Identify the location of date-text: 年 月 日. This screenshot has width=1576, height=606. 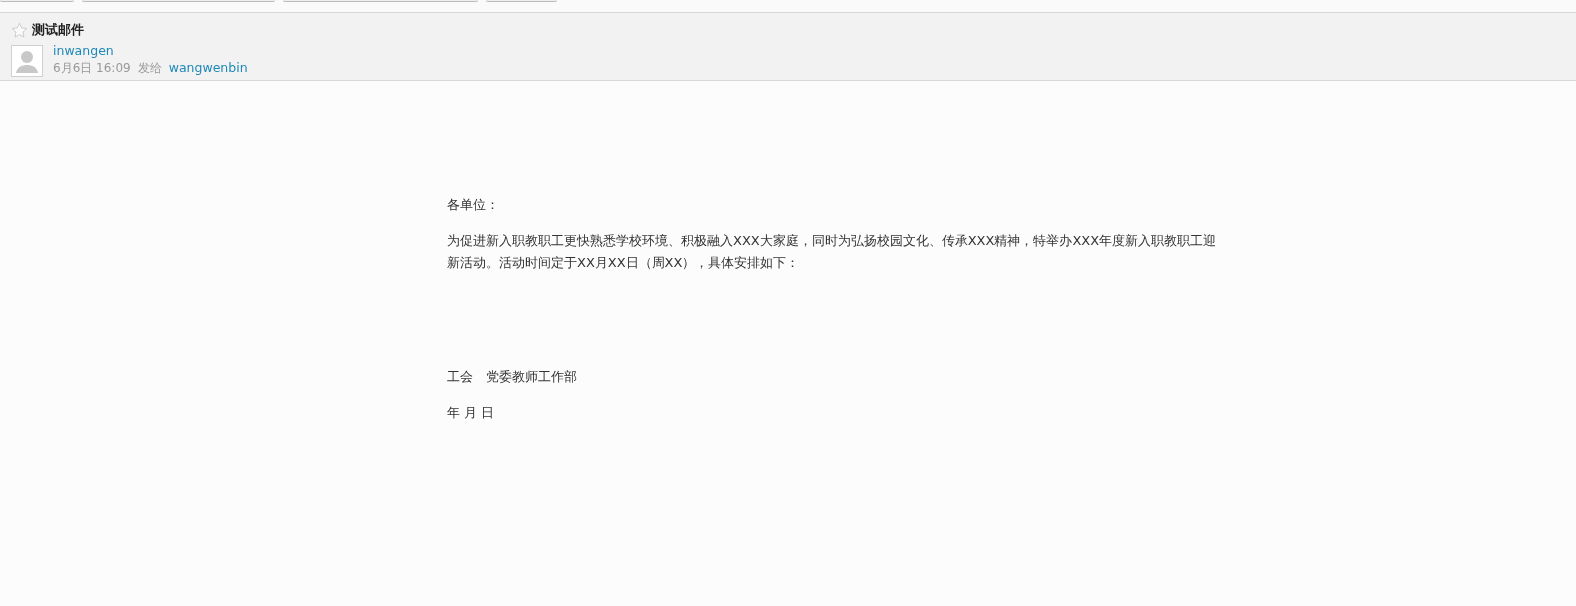
(471, 413).